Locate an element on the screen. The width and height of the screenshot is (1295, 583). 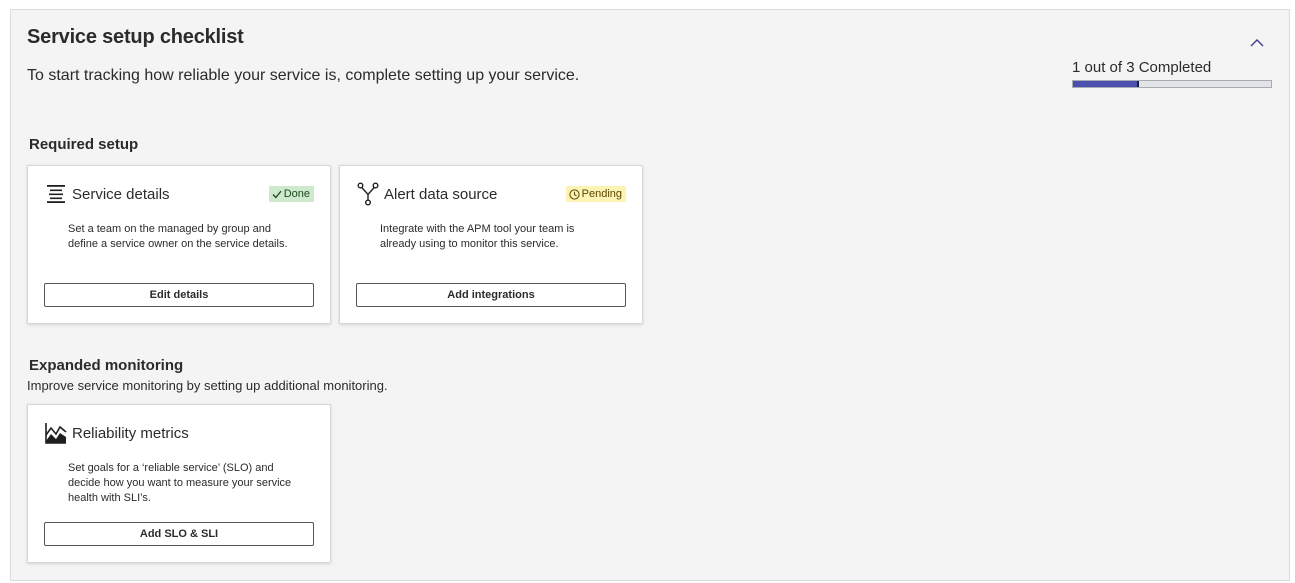
list-align-icon is located at coordinates (56, 194).